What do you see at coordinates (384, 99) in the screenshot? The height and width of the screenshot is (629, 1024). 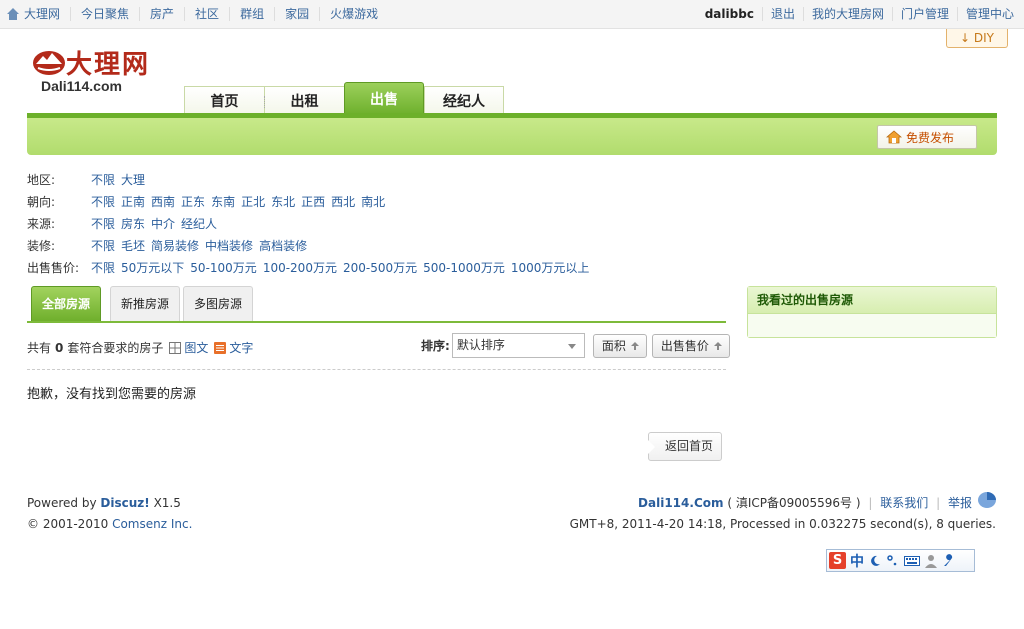 I see `nav-tab-sale: 出售` at bounding box center [384, 99].